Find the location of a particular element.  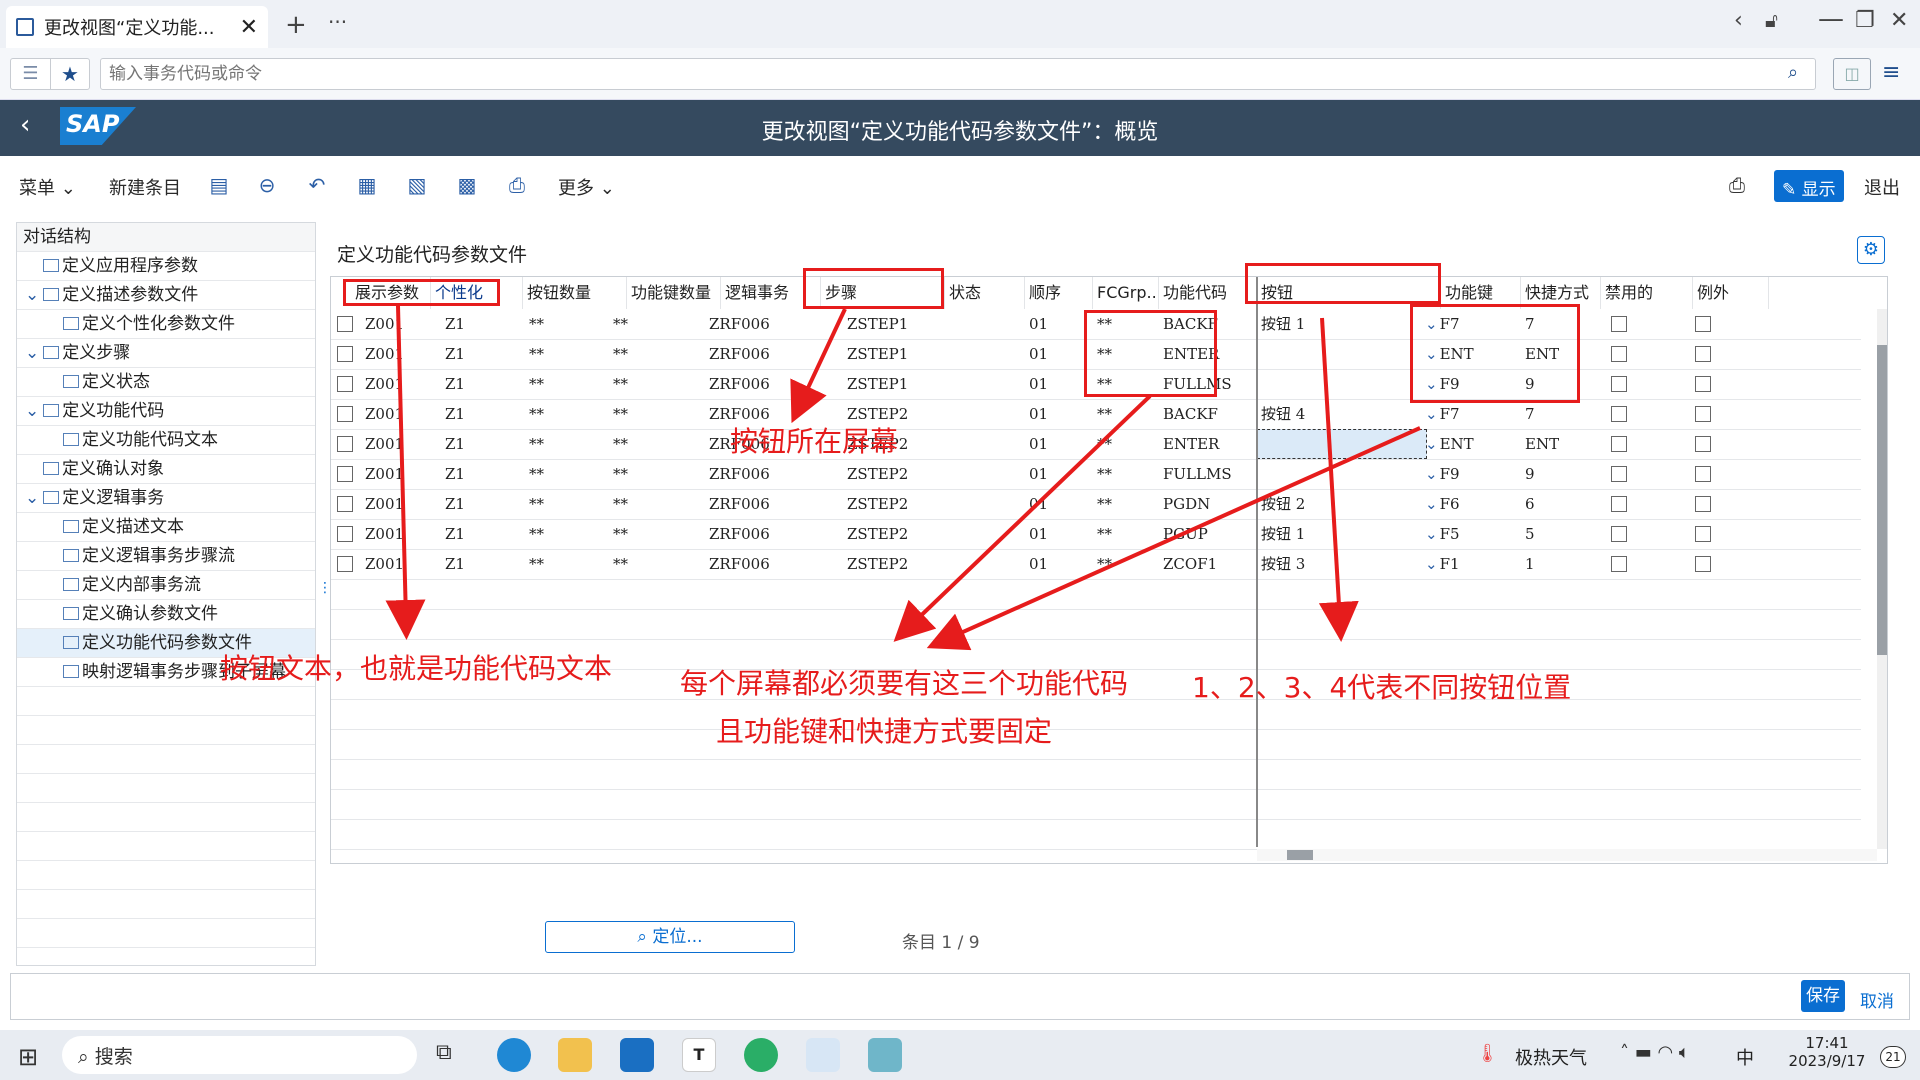

feishu-icon is located at coordinates (823, 1055).